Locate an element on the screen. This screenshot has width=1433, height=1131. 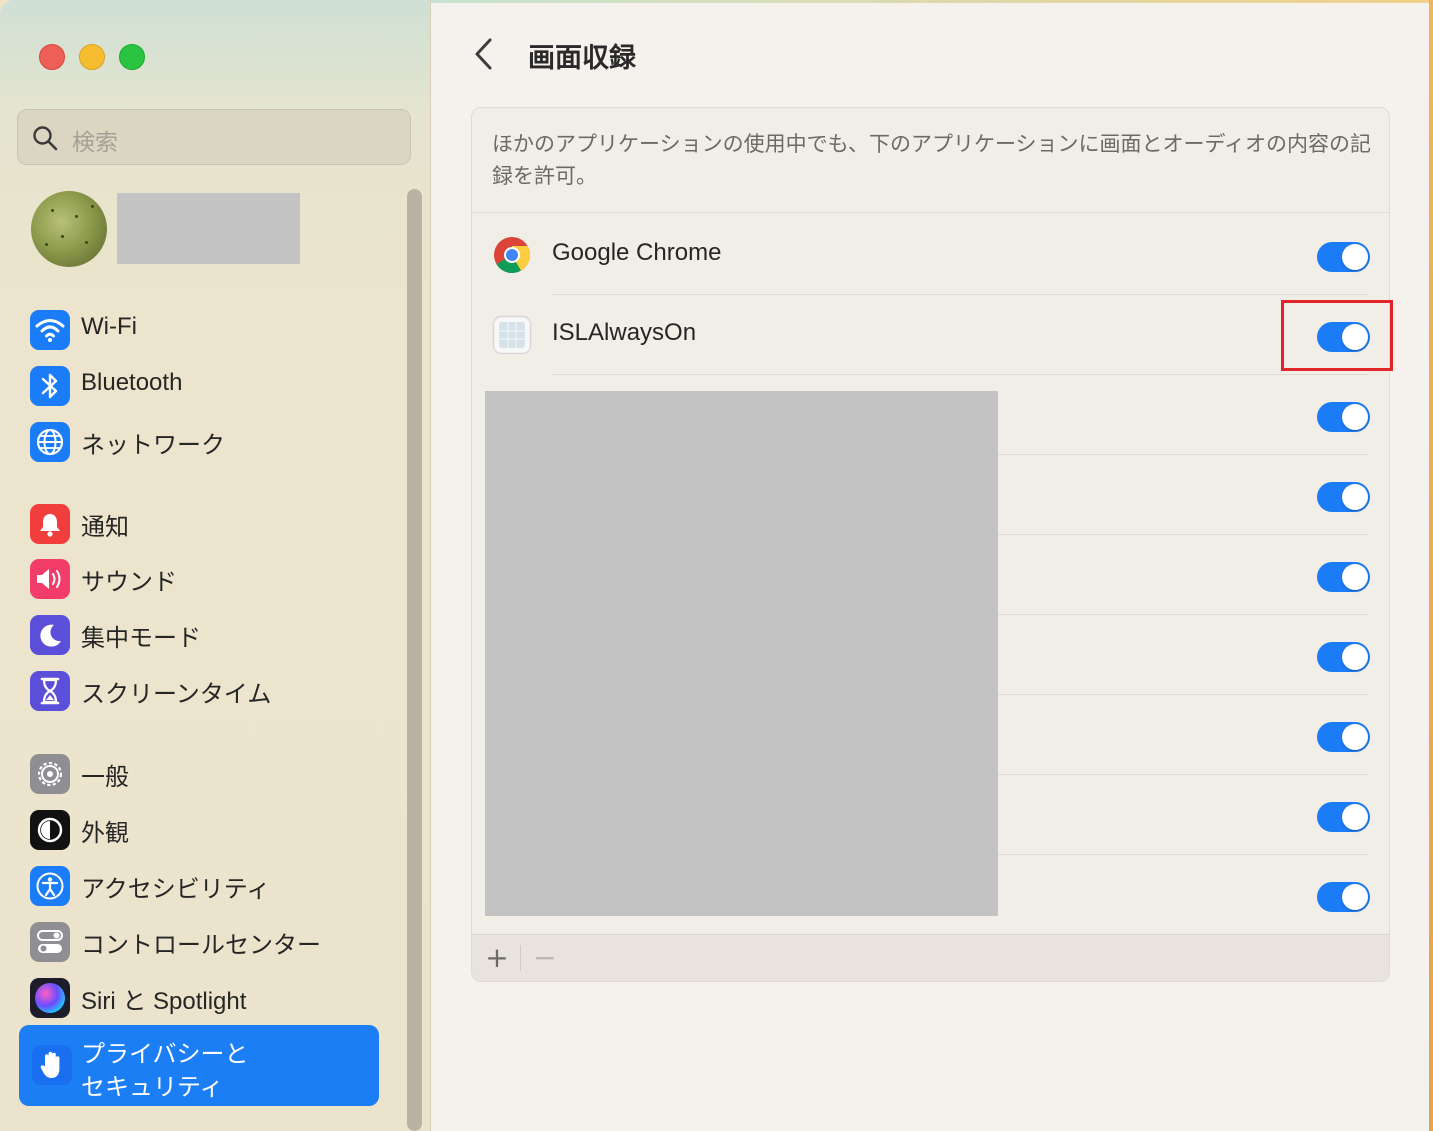
siri-icon is located at coordinates (50, 998).